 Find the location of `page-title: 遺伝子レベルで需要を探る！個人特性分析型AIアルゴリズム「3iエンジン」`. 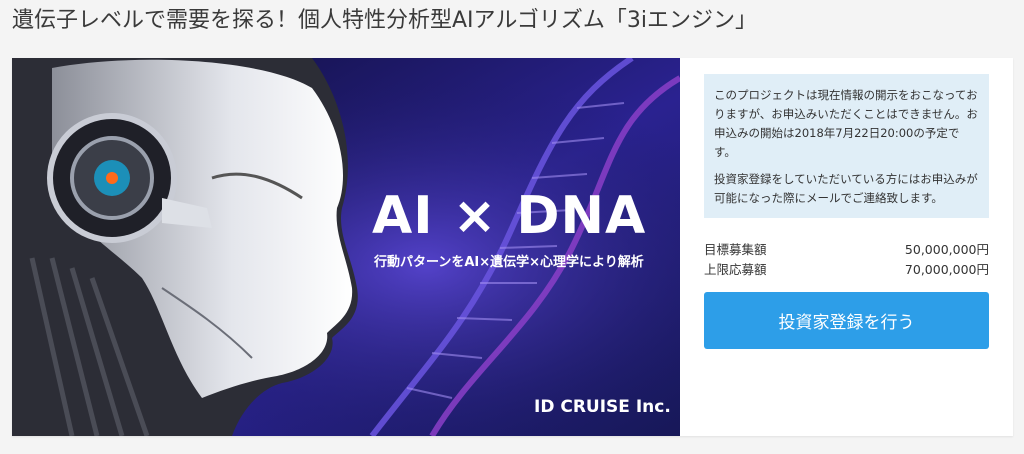

page-title: 遺伝子レベルで需要を探る！個人特性分析型AIアルゴリズム「3iエンジン」 is located at coordinates (384, 20).